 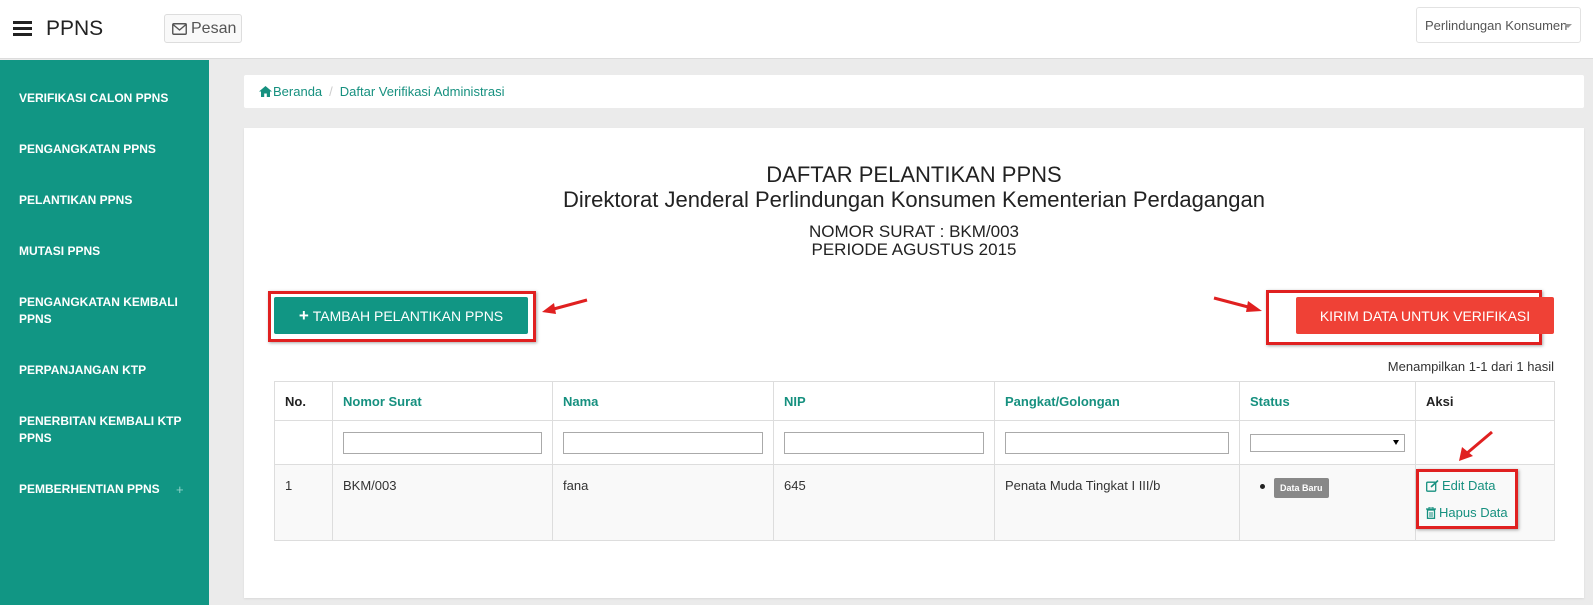 What do you see at coordinates (303, 315) in the screenshot?
I see `plus-icon: +` at bounding box center [303, 315].